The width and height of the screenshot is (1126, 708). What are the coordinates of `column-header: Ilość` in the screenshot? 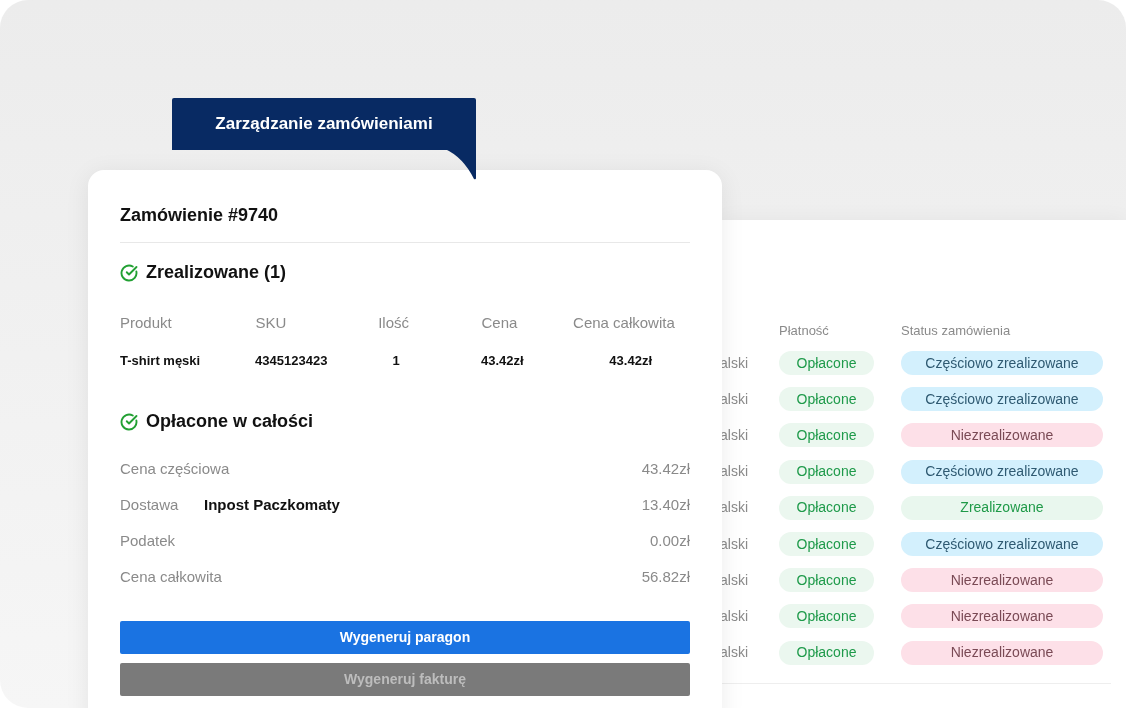 It's located at (394, 322).